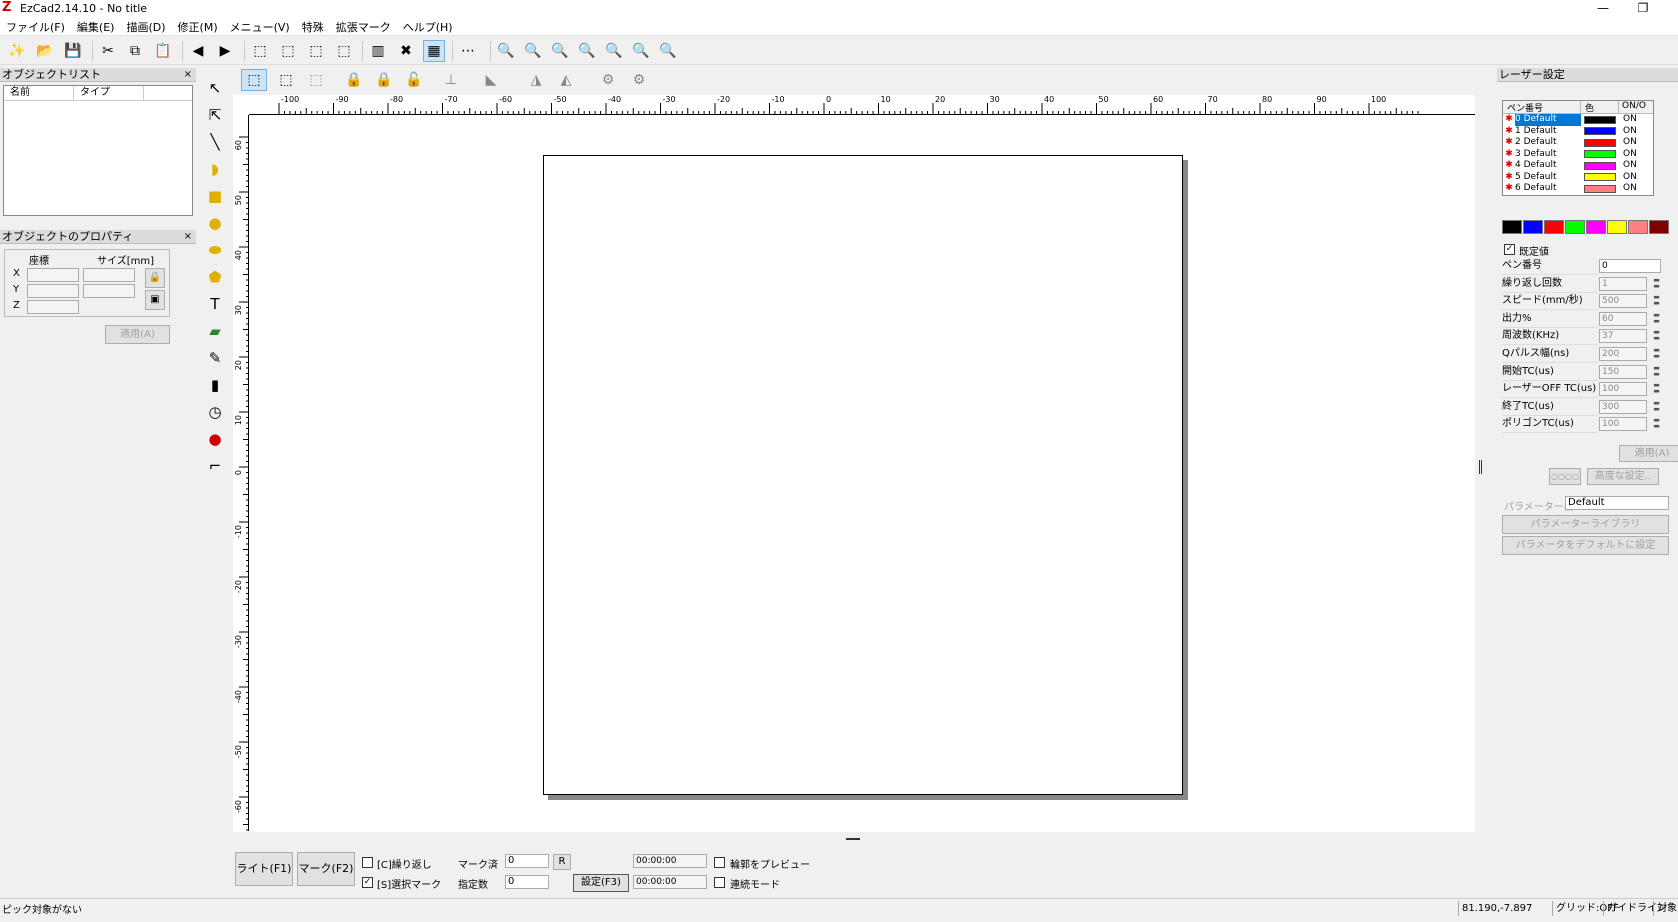 This screenshot has width=1678, height=922. What do you see at coordinates (1578, 166) in the screenshot?
I see `pen-row: ✱ 4 Default ON` at bounding box center [1578, 166].